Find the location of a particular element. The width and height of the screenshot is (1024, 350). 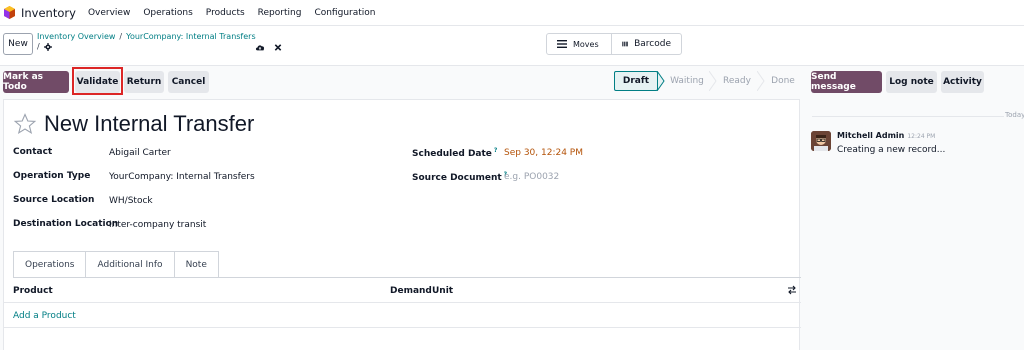

destination-location-field: Inter-company transit is located at coordinates (157, 225).